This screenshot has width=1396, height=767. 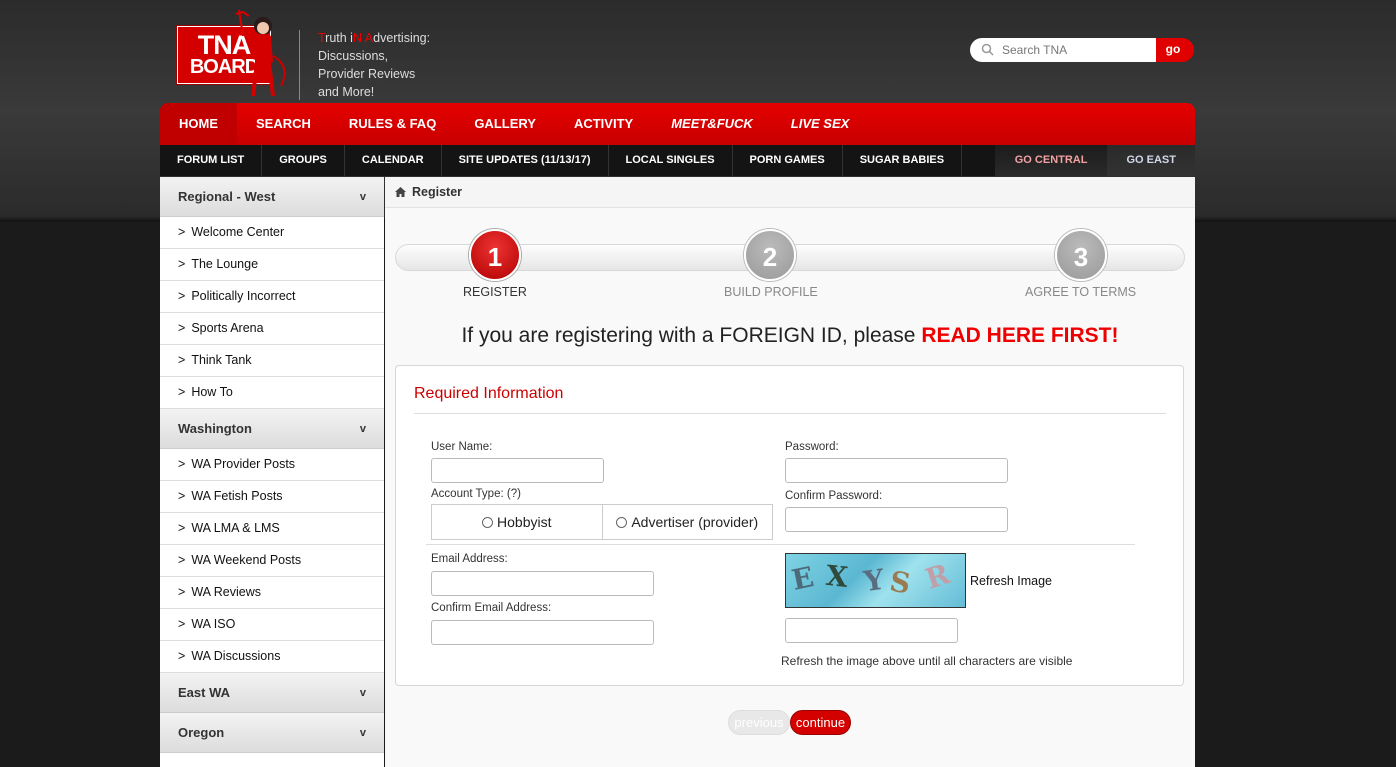 What do you see at coordinates (896, 519) in the screenshot?
I see `confirm-password-input` at bounding box center [896, 519].